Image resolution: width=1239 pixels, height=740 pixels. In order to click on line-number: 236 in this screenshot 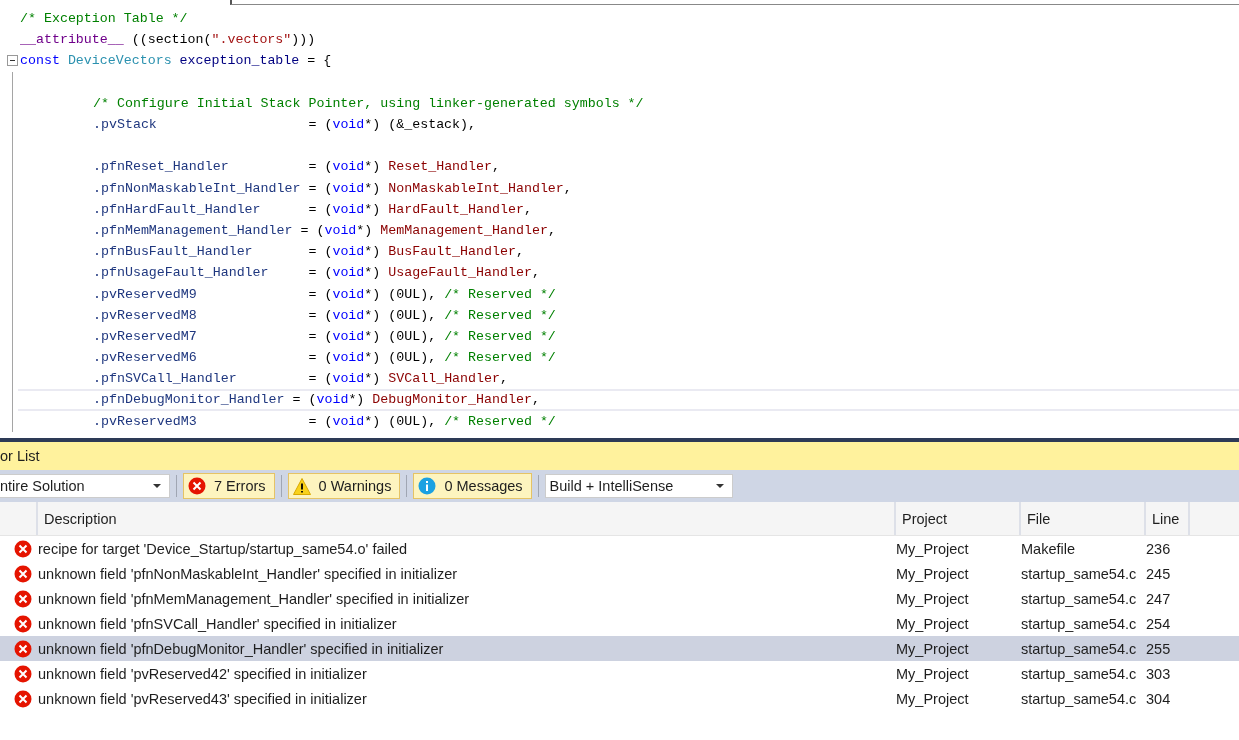, I will do `click(1158, 548)`.